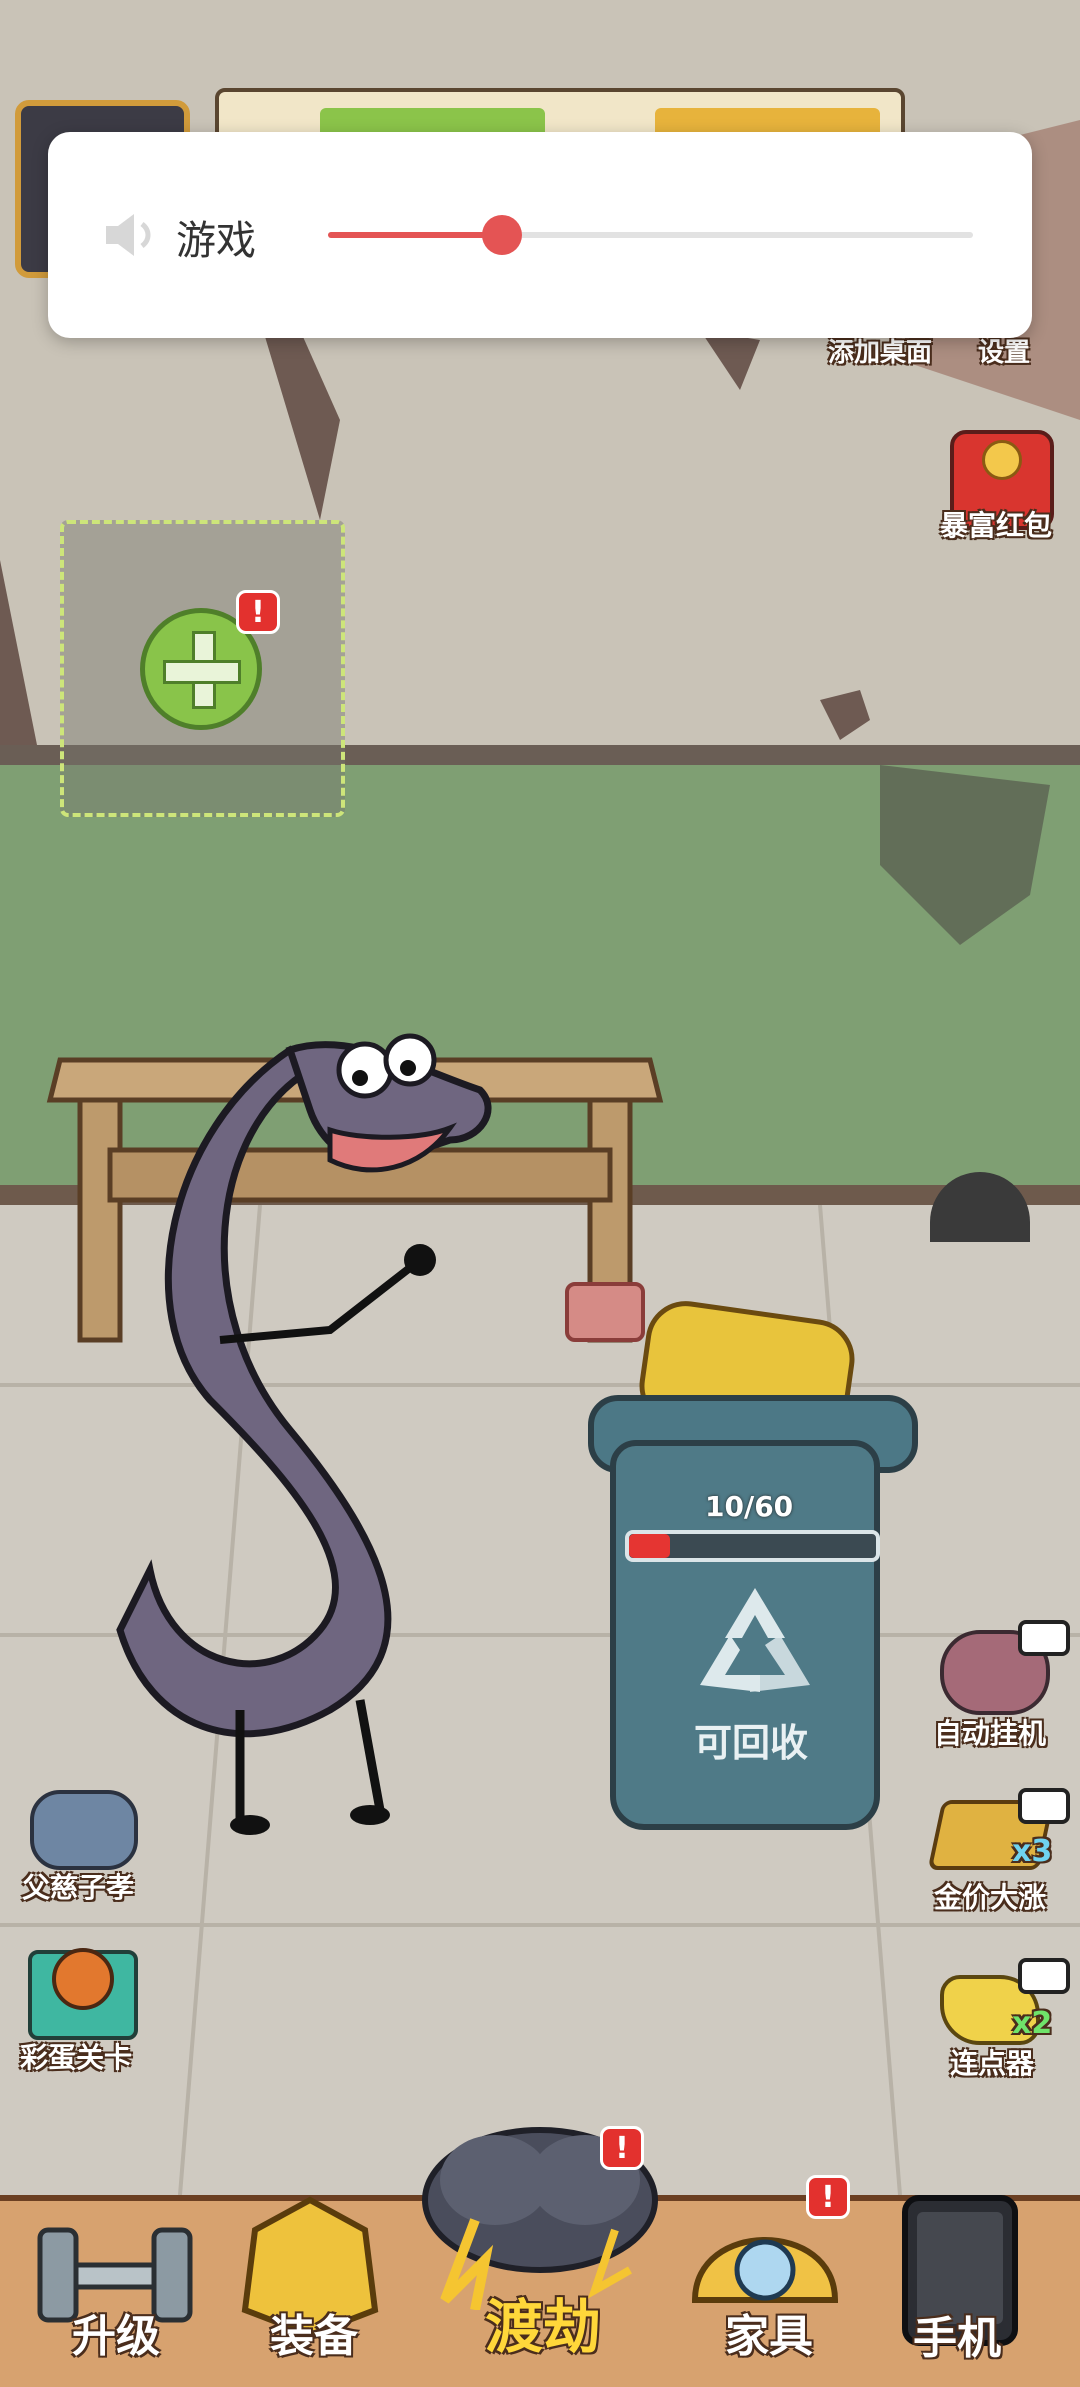 The width and height of the screenshot is (1080, 2387). Describe the element at coordinates (755, 1640) in the screenshot. I see `recycle-icon` at that location.